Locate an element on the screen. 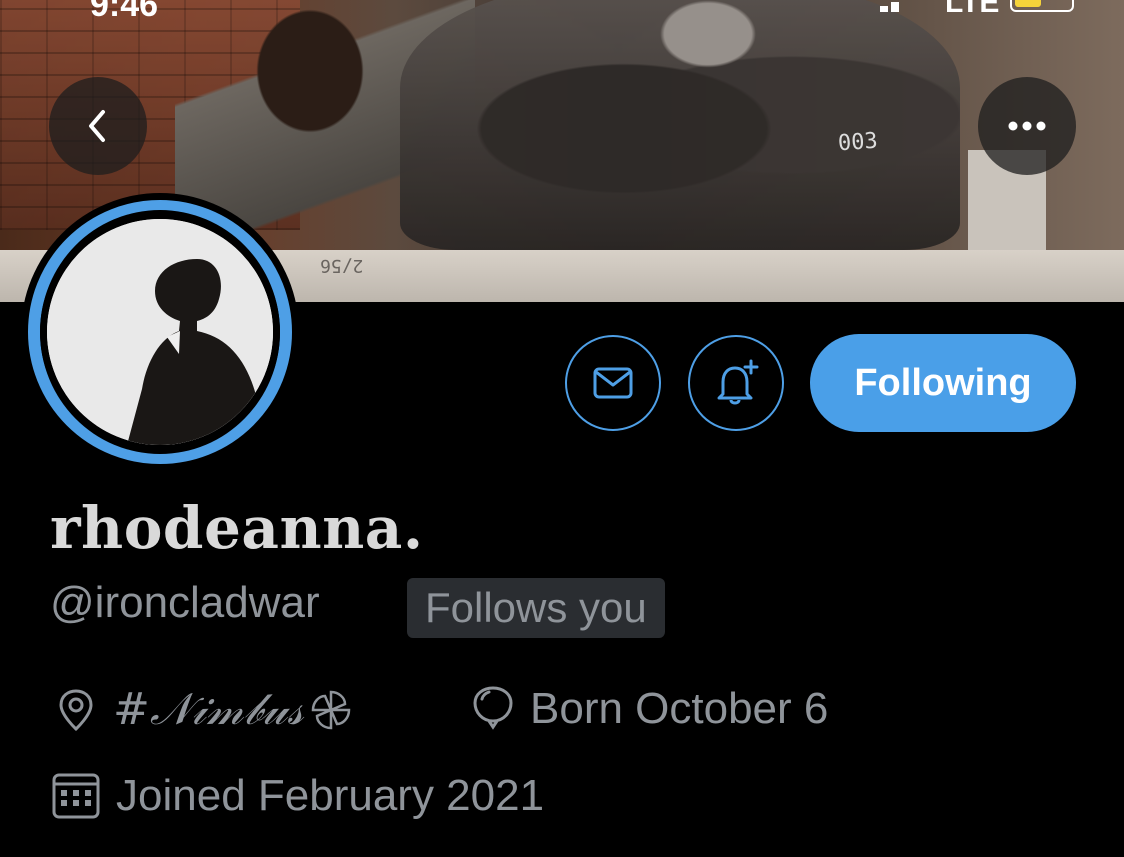  back-chevron-icon is located at coordinates (97, 126).